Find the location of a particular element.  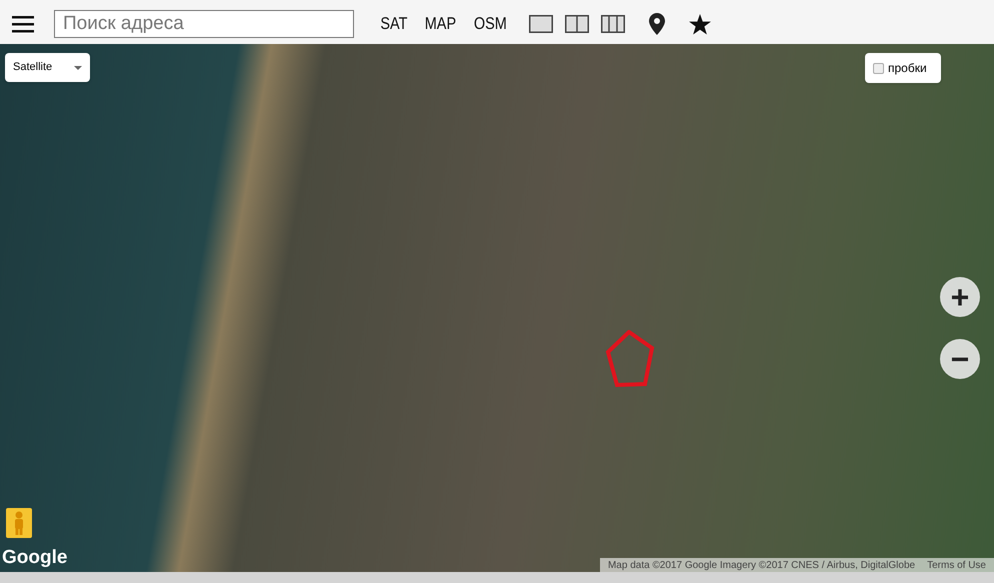

caret-icon is located at coordinates (78, 68).